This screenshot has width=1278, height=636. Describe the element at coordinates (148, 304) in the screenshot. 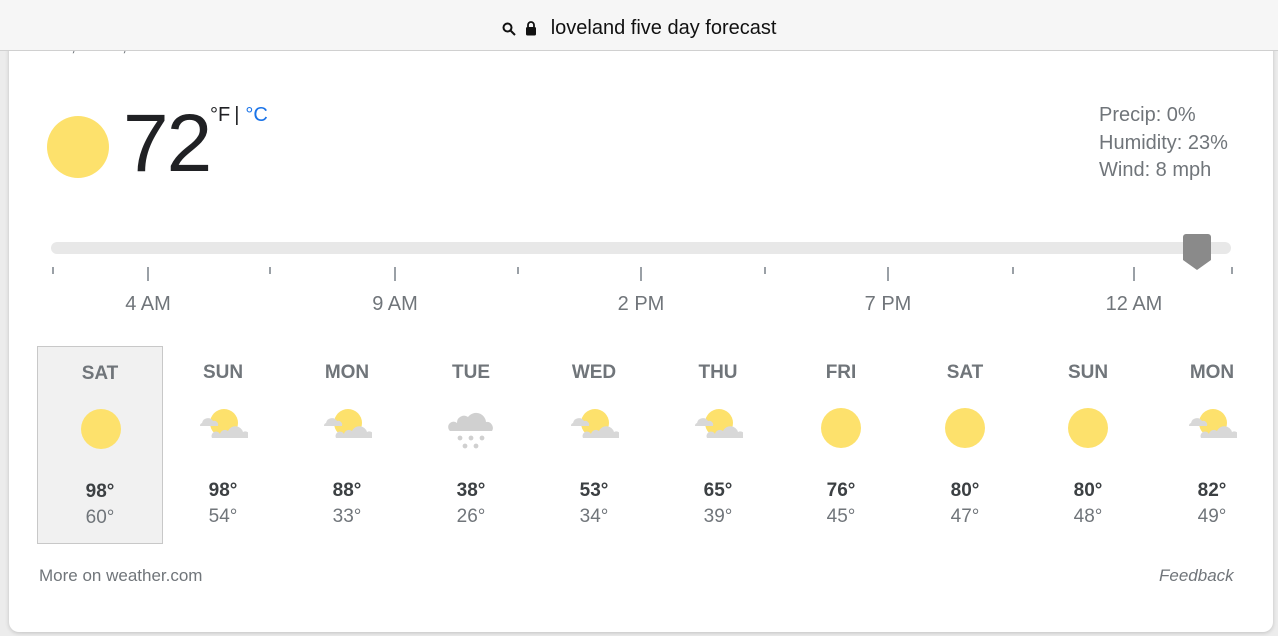

I see `timeline-label: 4 AM` at that location.